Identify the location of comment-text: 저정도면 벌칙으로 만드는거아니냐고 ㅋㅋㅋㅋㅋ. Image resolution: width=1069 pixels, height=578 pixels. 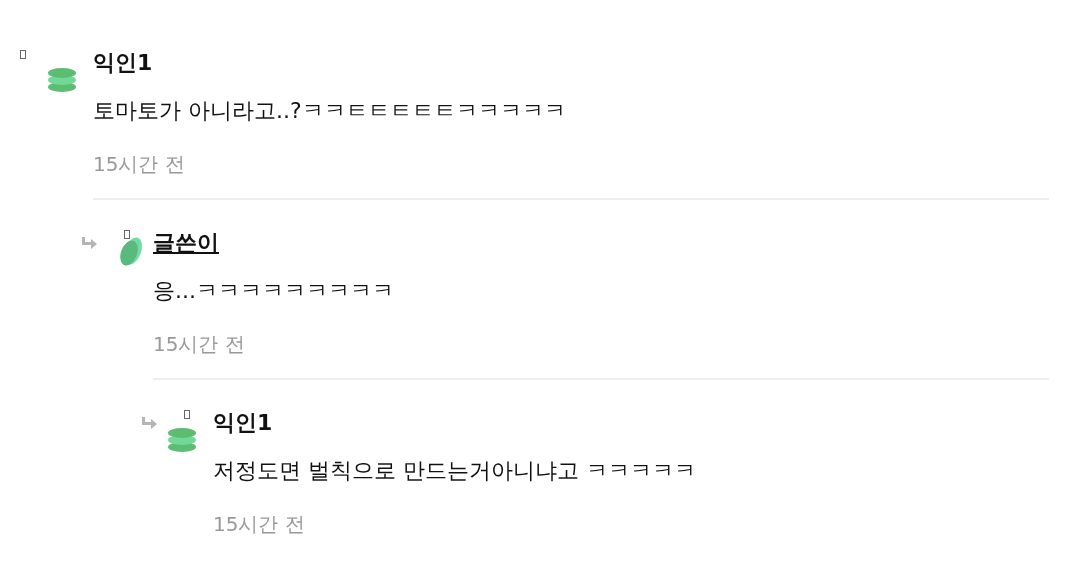
(455, 471).